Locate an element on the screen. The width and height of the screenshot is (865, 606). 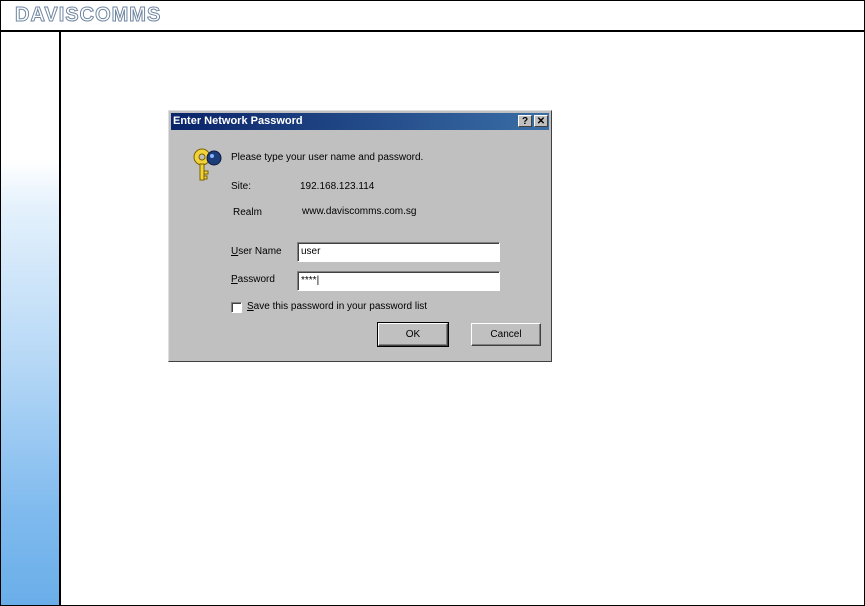
password-label-text: assword is located at coordinates (256, 279).